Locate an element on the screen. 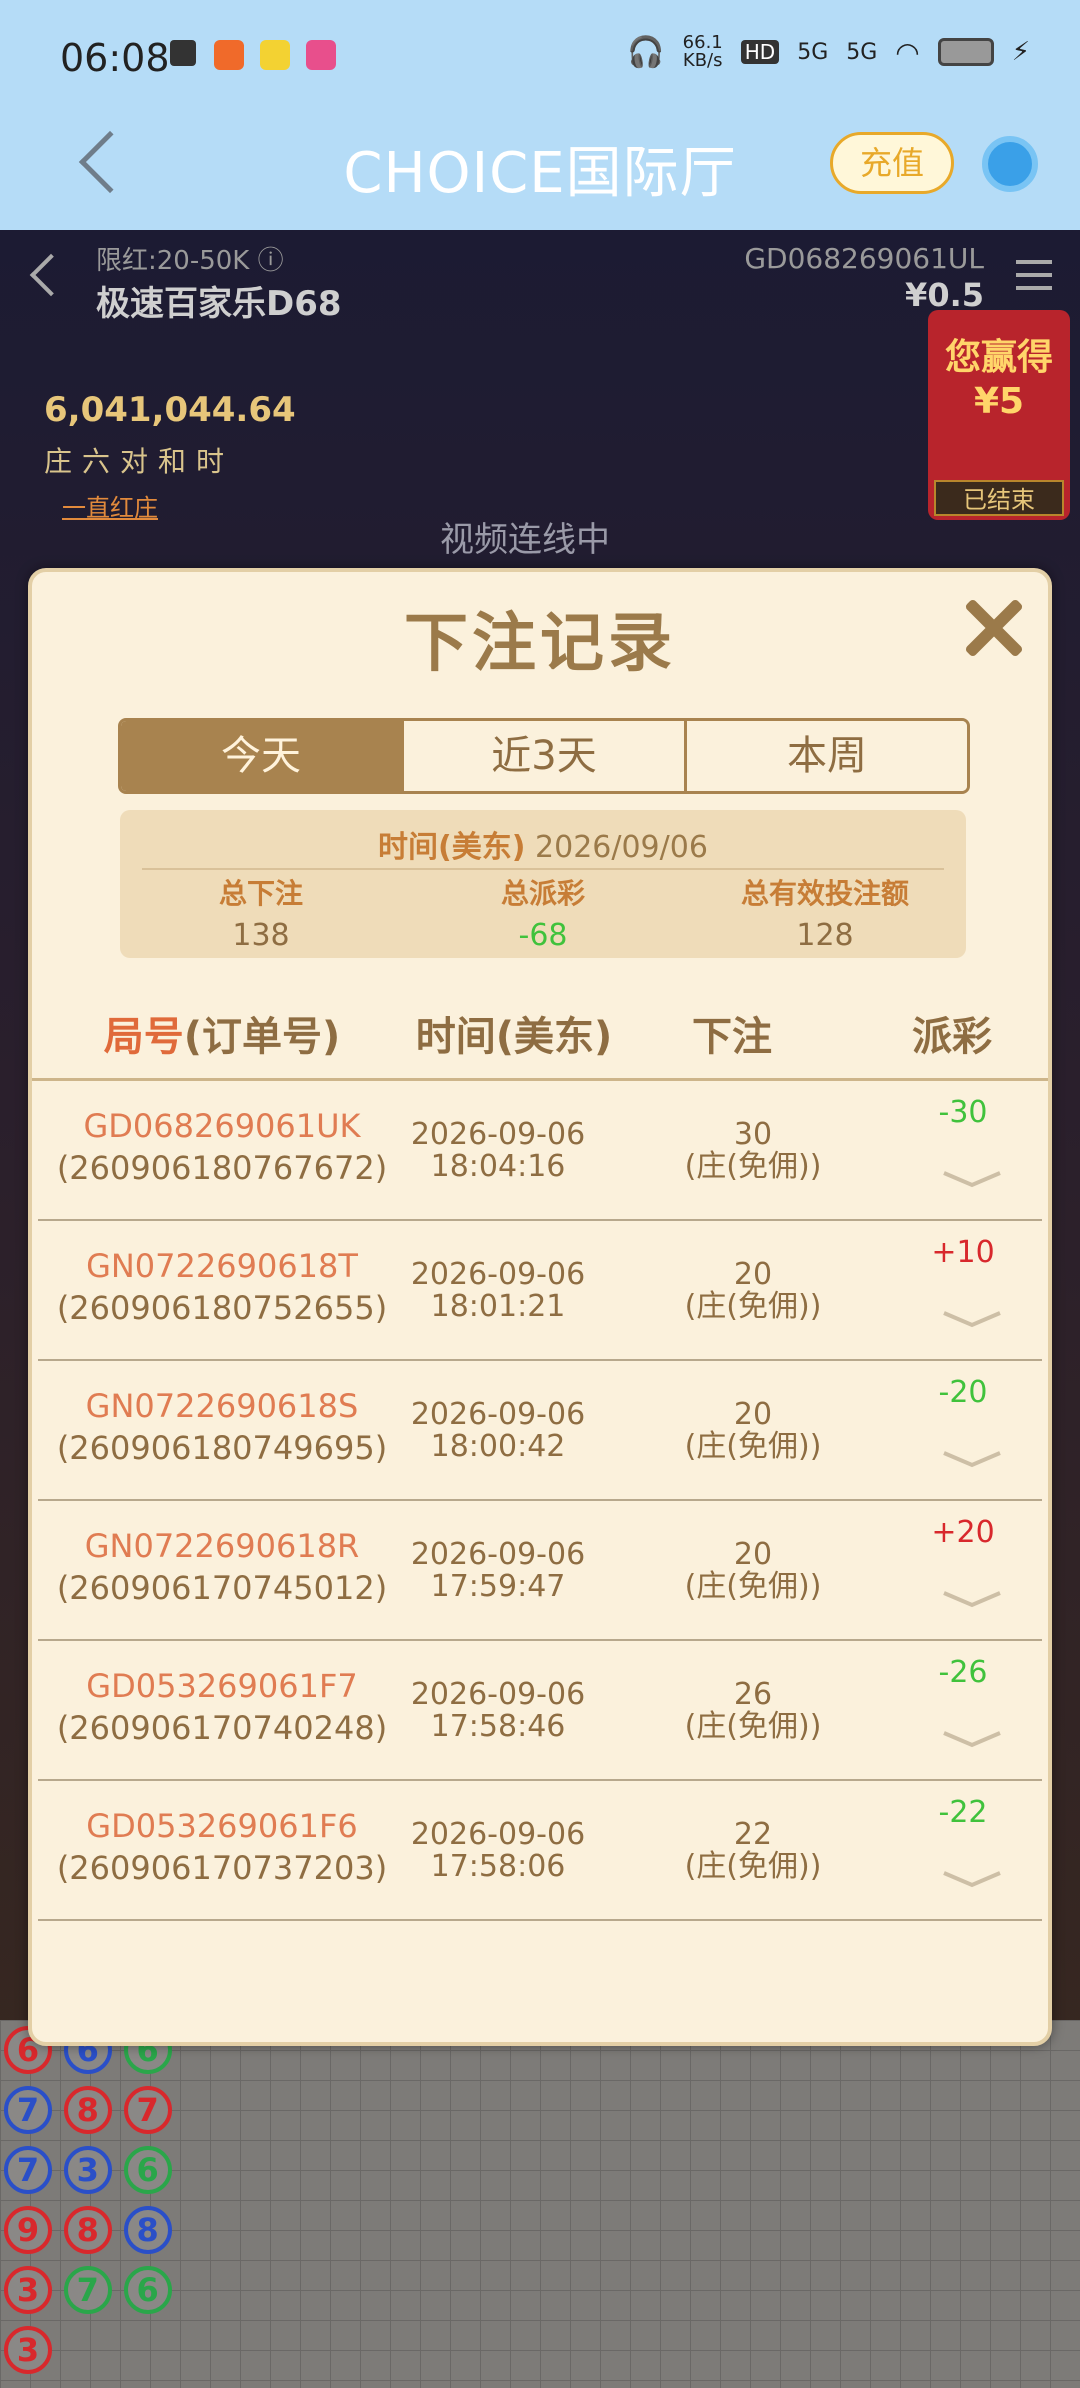  net-speed-unit: KB/s is located at coordinates (702, 60).